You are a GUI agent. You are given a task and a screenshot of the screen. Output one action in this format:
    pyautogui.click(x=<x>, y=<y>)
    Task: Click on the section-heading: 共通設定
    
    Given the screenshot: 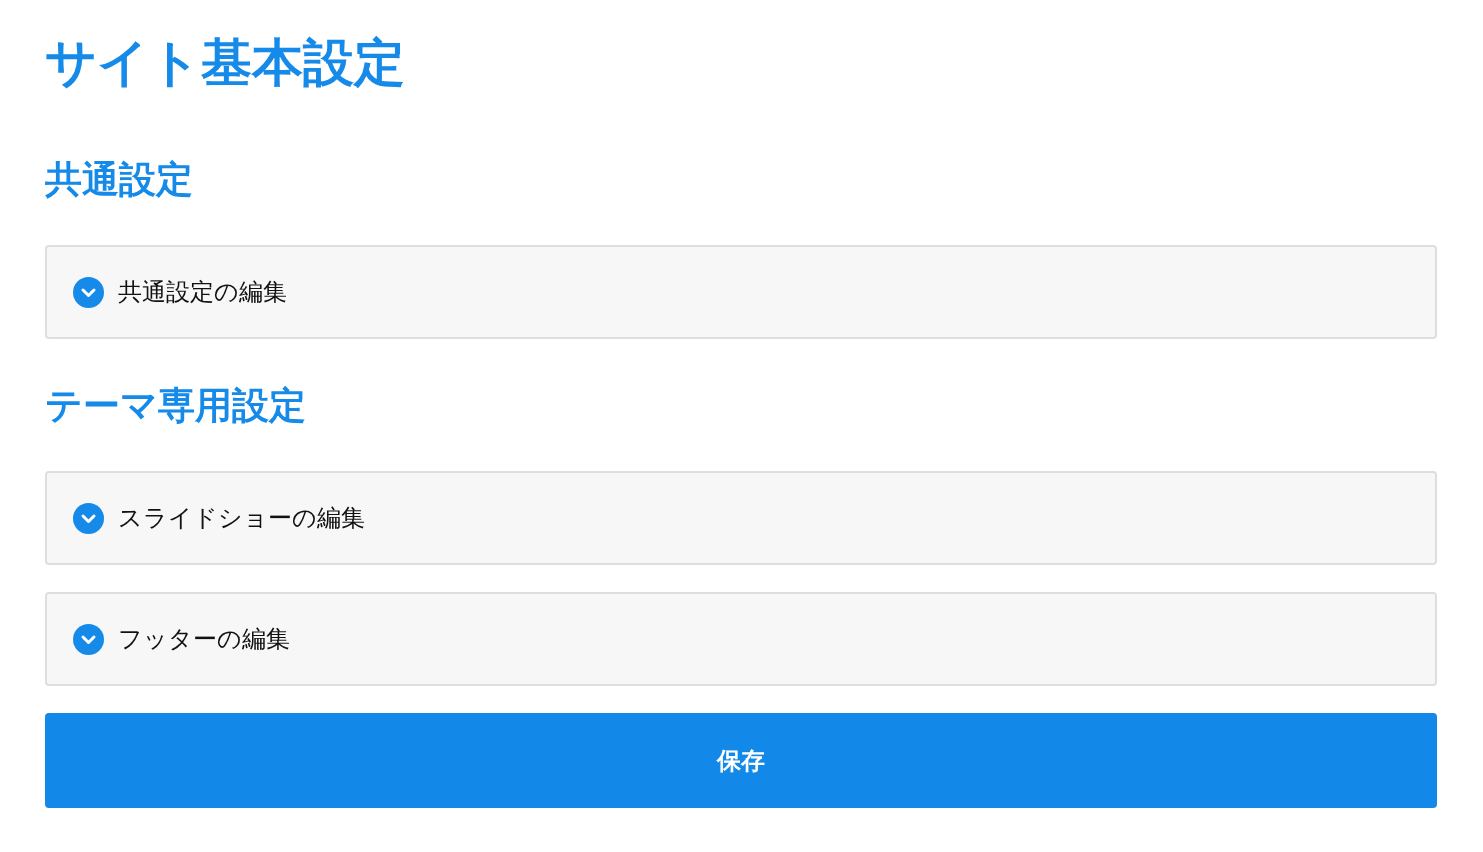 What is the action you would take?
    pyautogui.click(x=119, y=180)
    